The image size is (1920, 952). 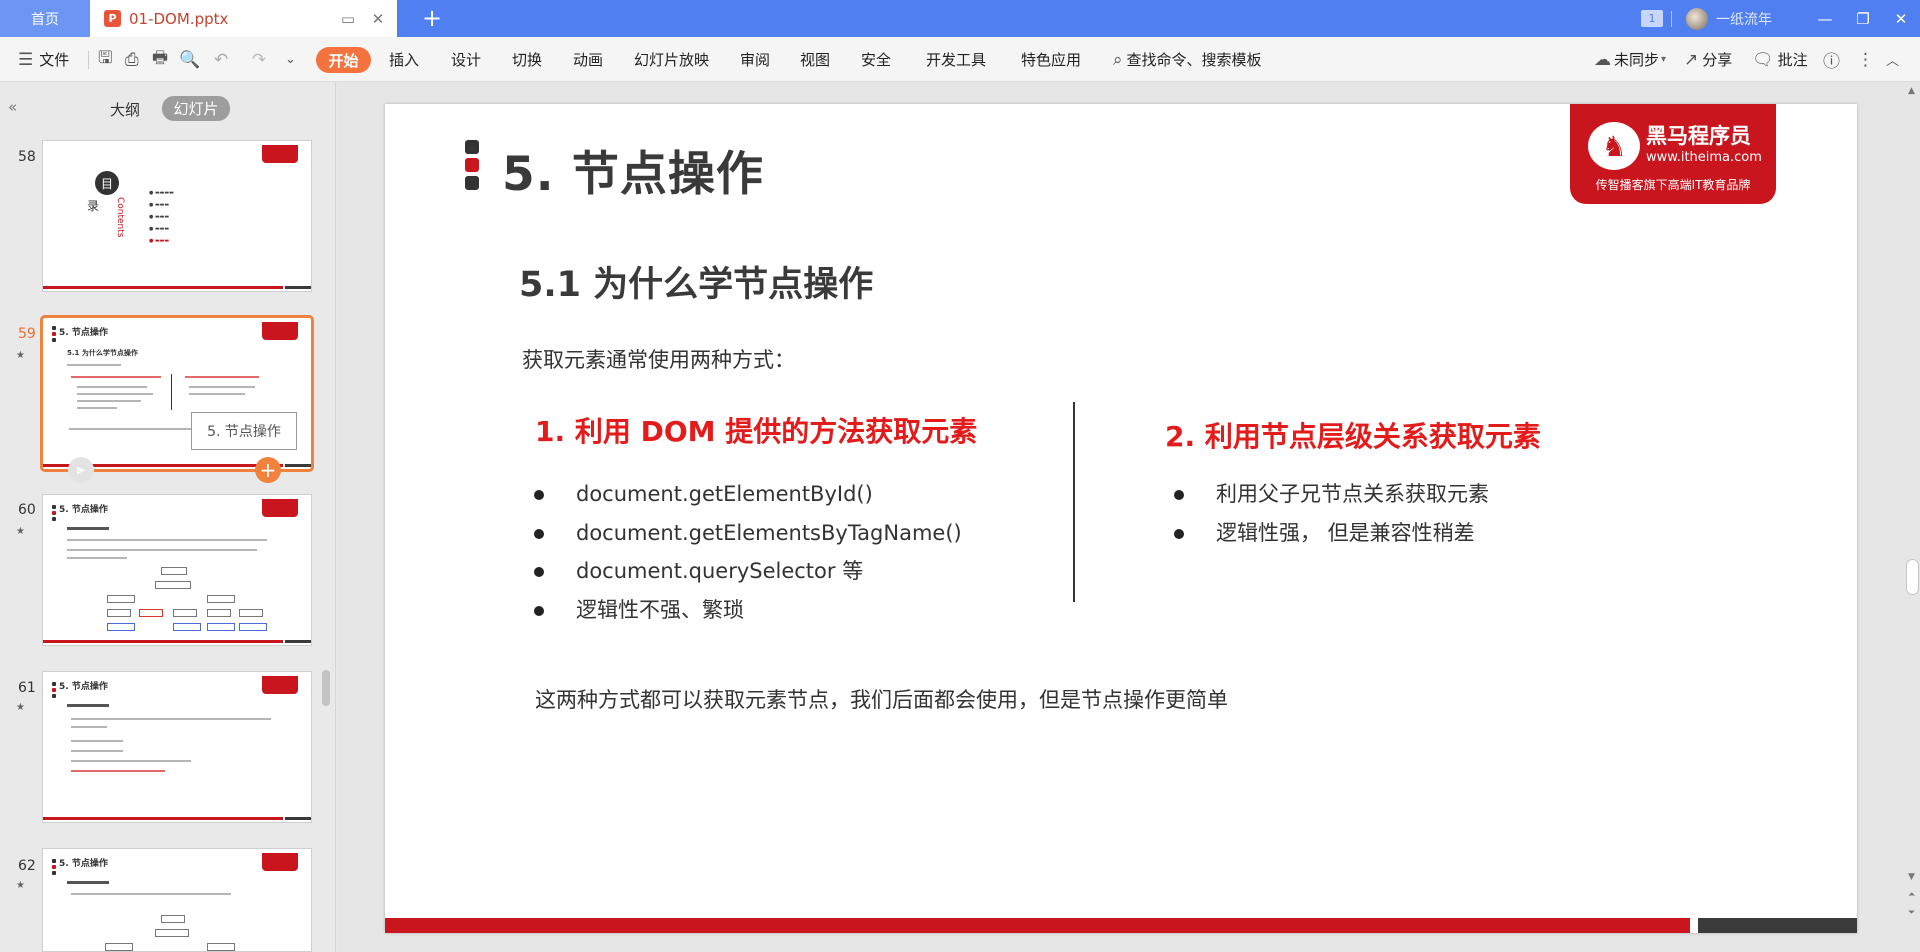 What do you see at coordinates (327, 537) in the screenshot?
I see `thumbnail-scrollbar` at bounding box center [327, 537].